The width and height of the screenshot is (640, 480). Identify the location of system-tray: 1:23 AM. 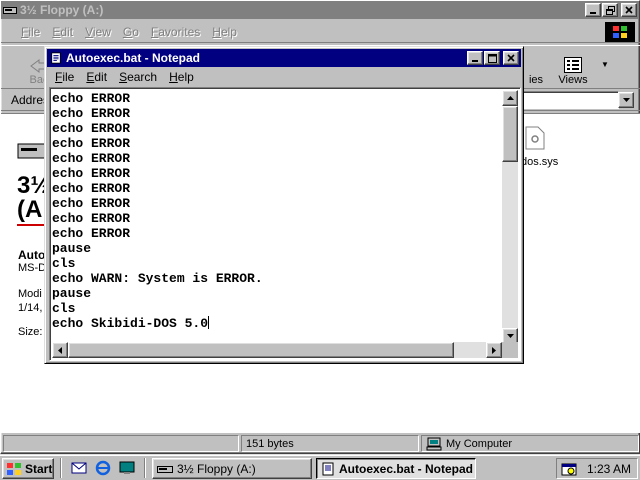
(597, 468).